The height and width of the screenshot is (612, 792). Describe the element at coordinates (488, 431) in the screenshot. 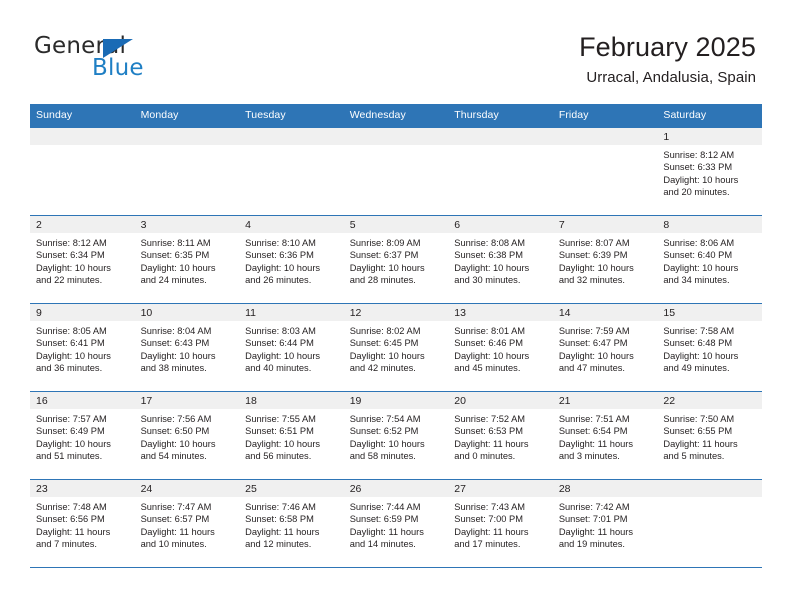

I see `sunset-text: Sunset: 6:53 PM` at that location.